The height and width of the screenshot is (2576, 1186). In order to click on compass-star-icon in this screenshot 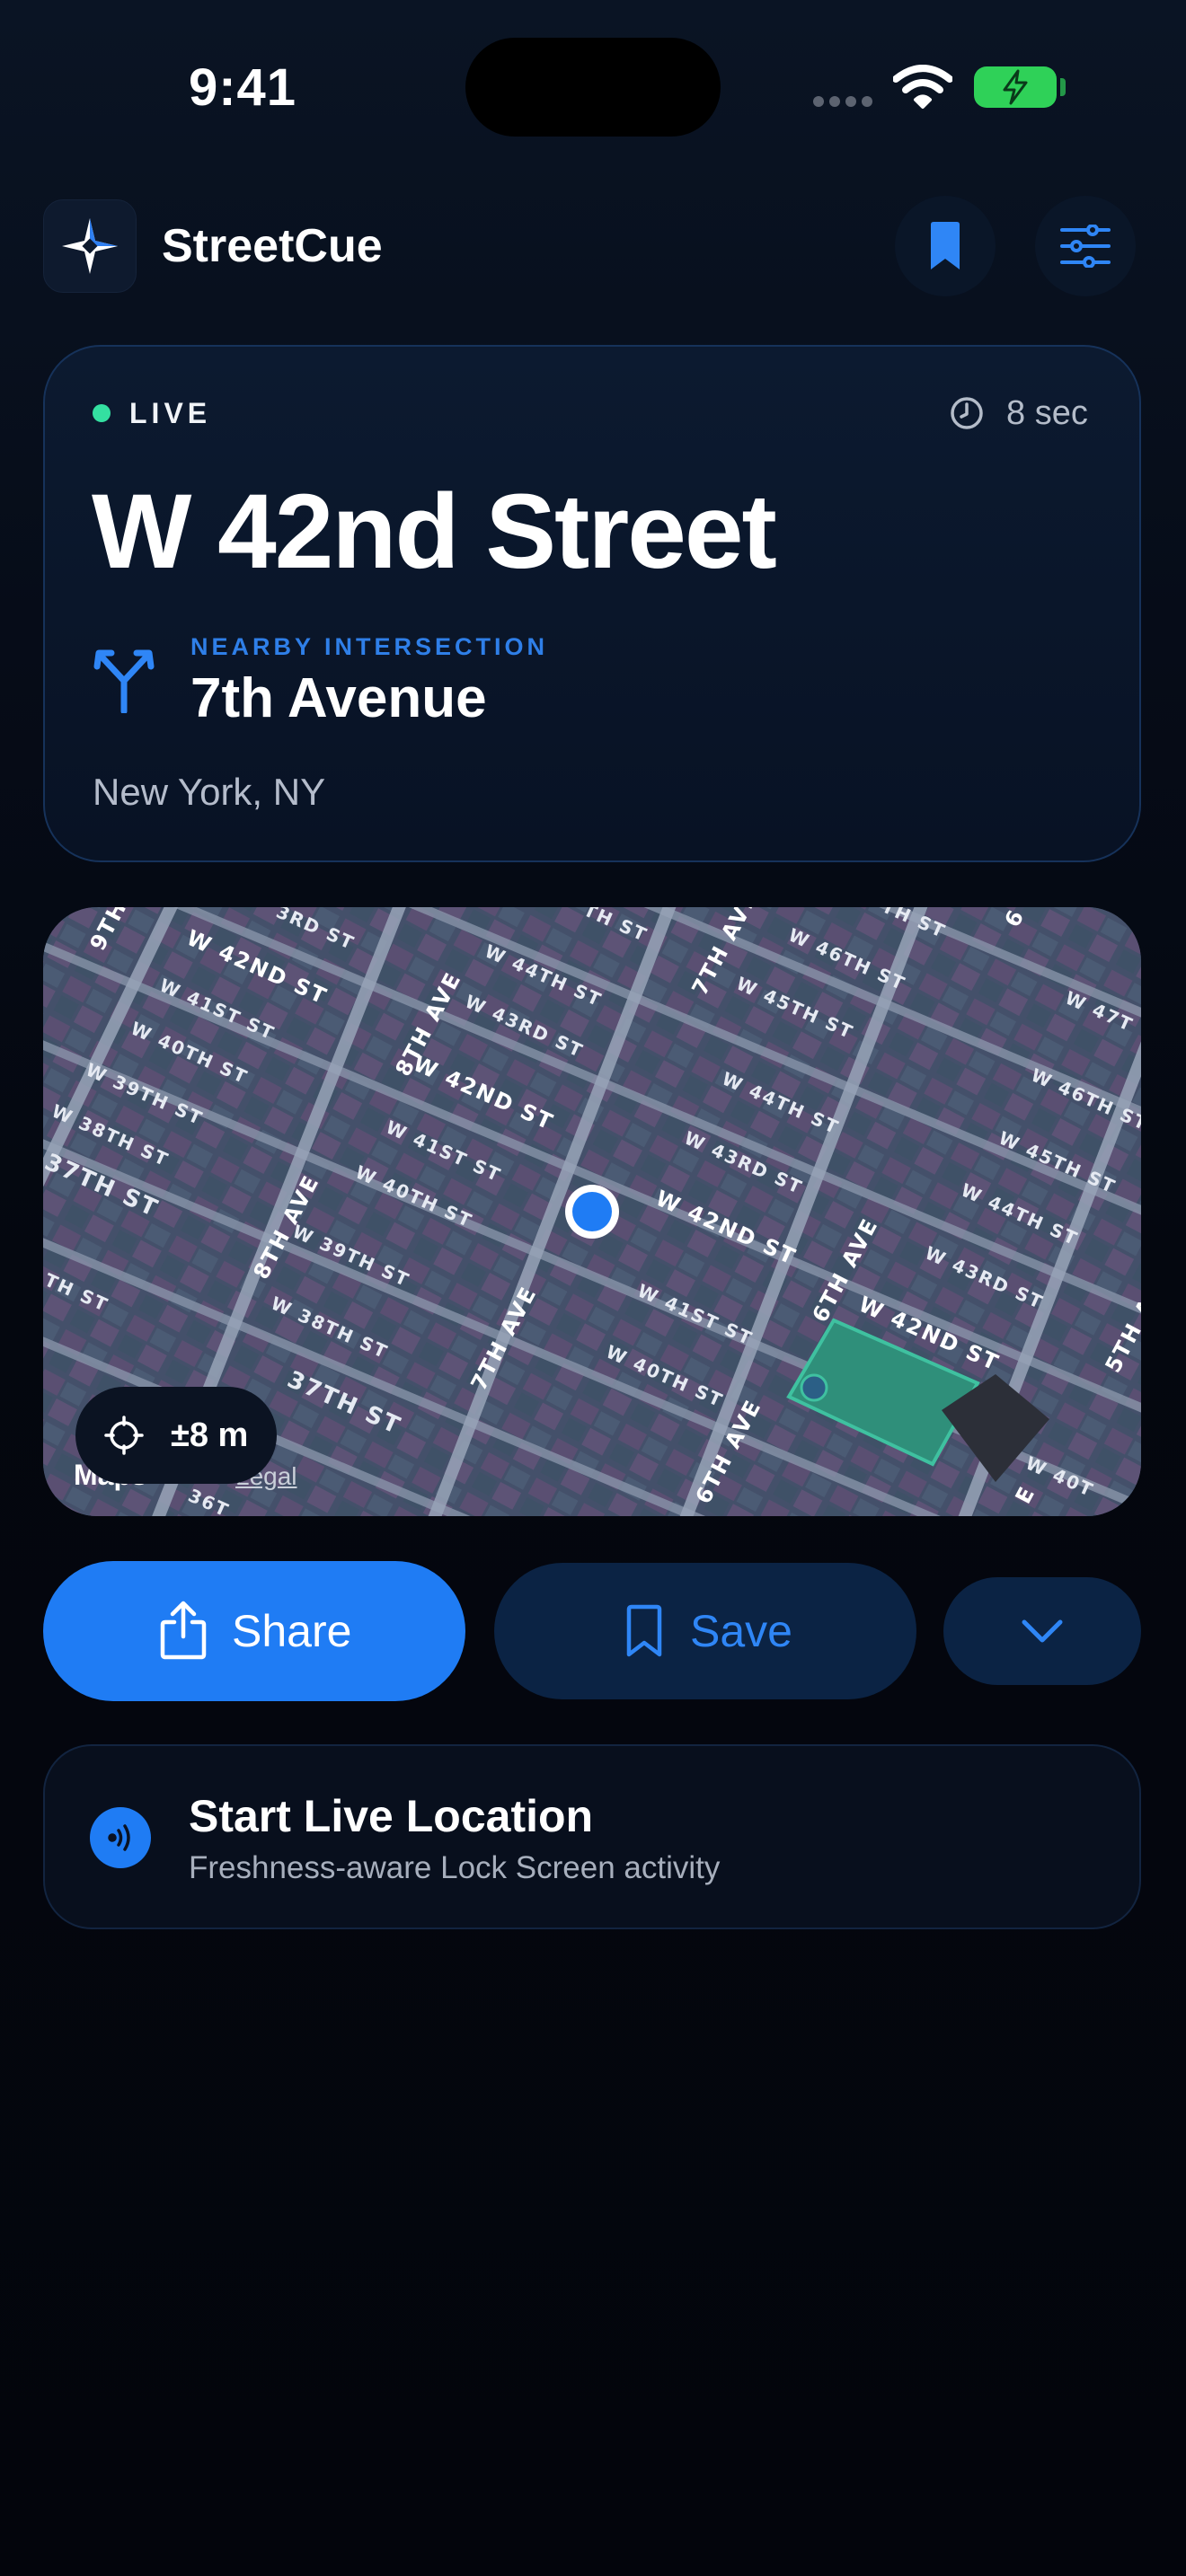, I will do `click(90, 246)`.